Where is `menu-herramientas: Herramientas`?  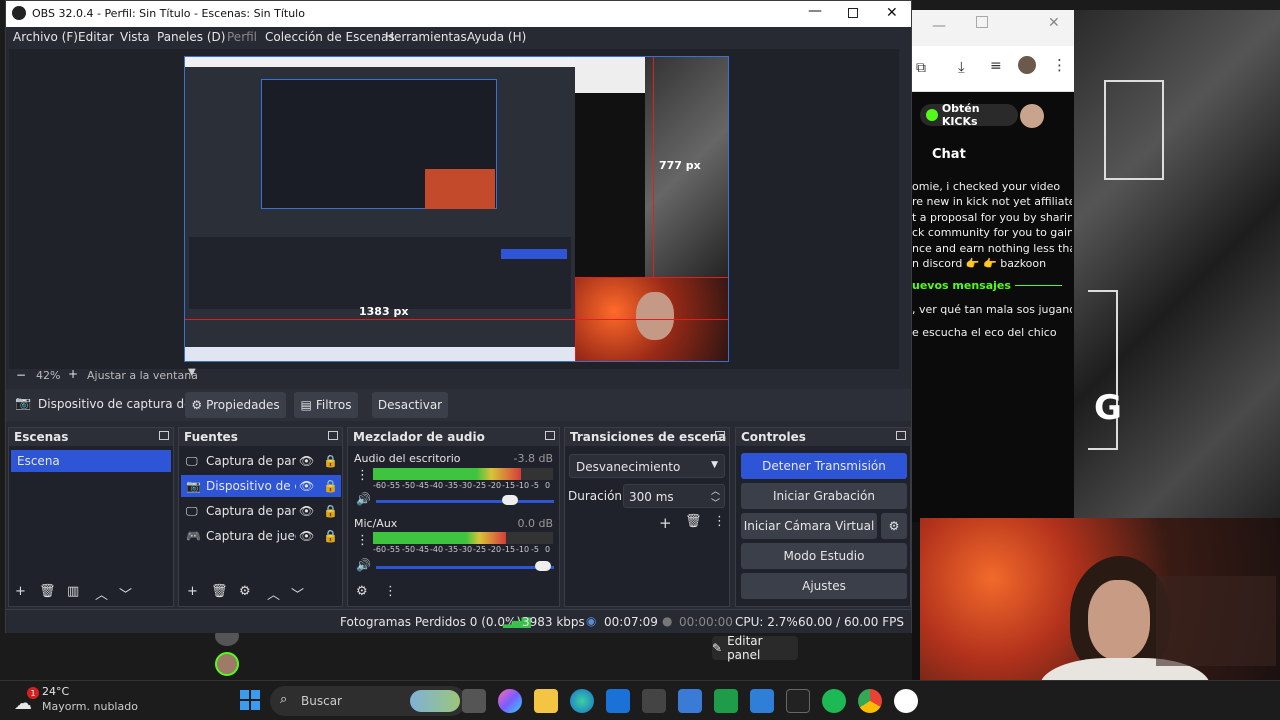 menu-herramientas: Herramientas is located at coordinates (426, 37).